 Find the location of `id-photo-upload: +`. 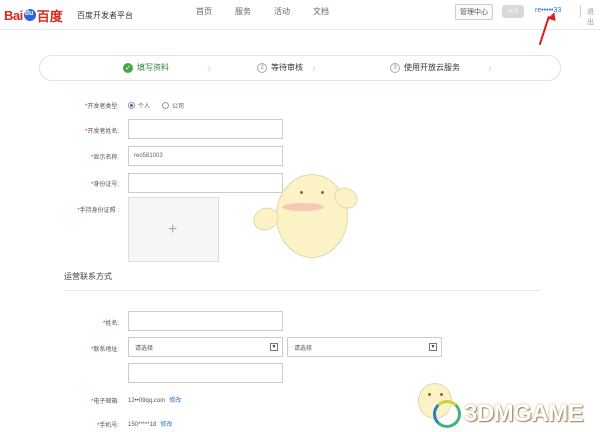

id-photo-upload: + is located at coordinates (173, 229).